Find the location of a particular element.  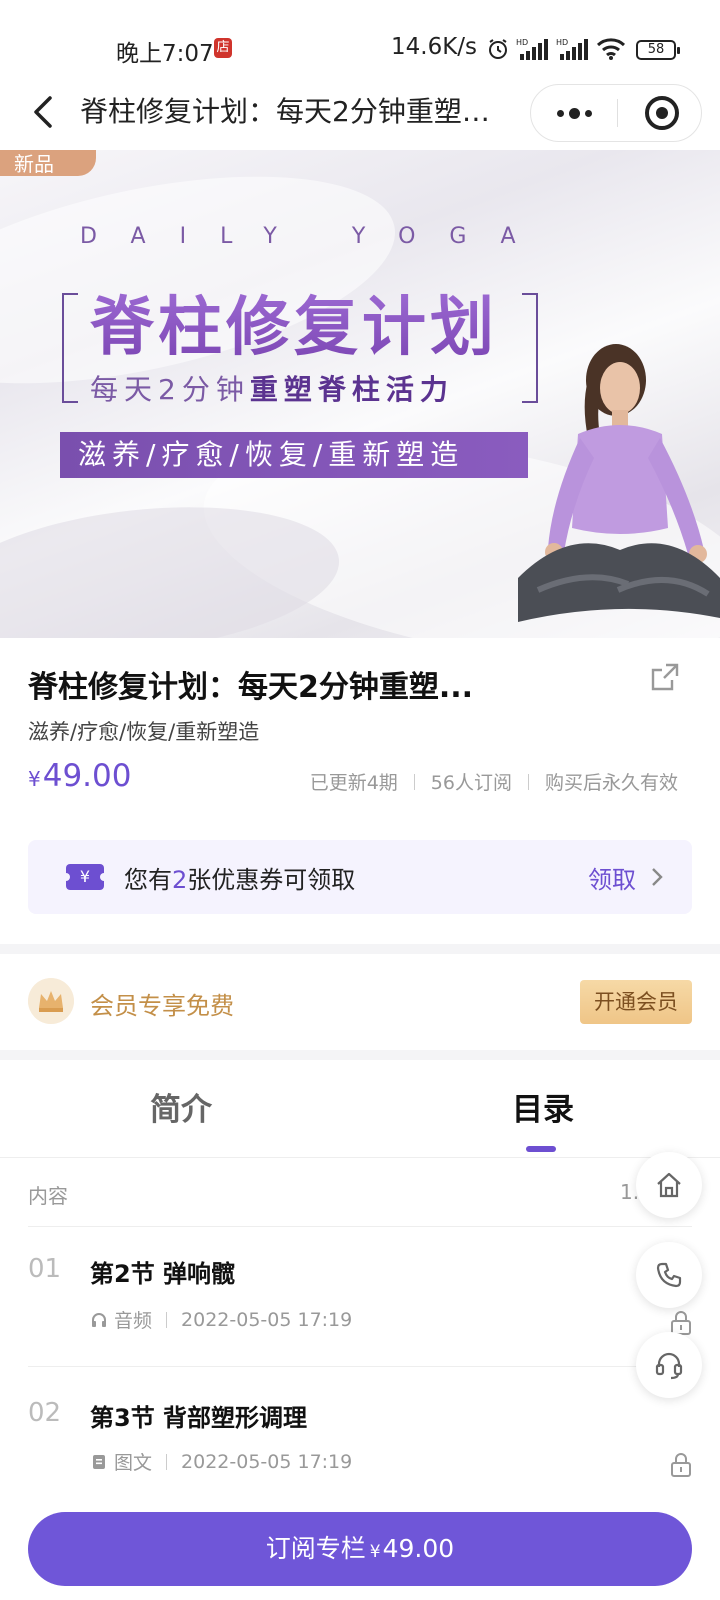

back-arrow-icon is located at coordinates (46, 112).